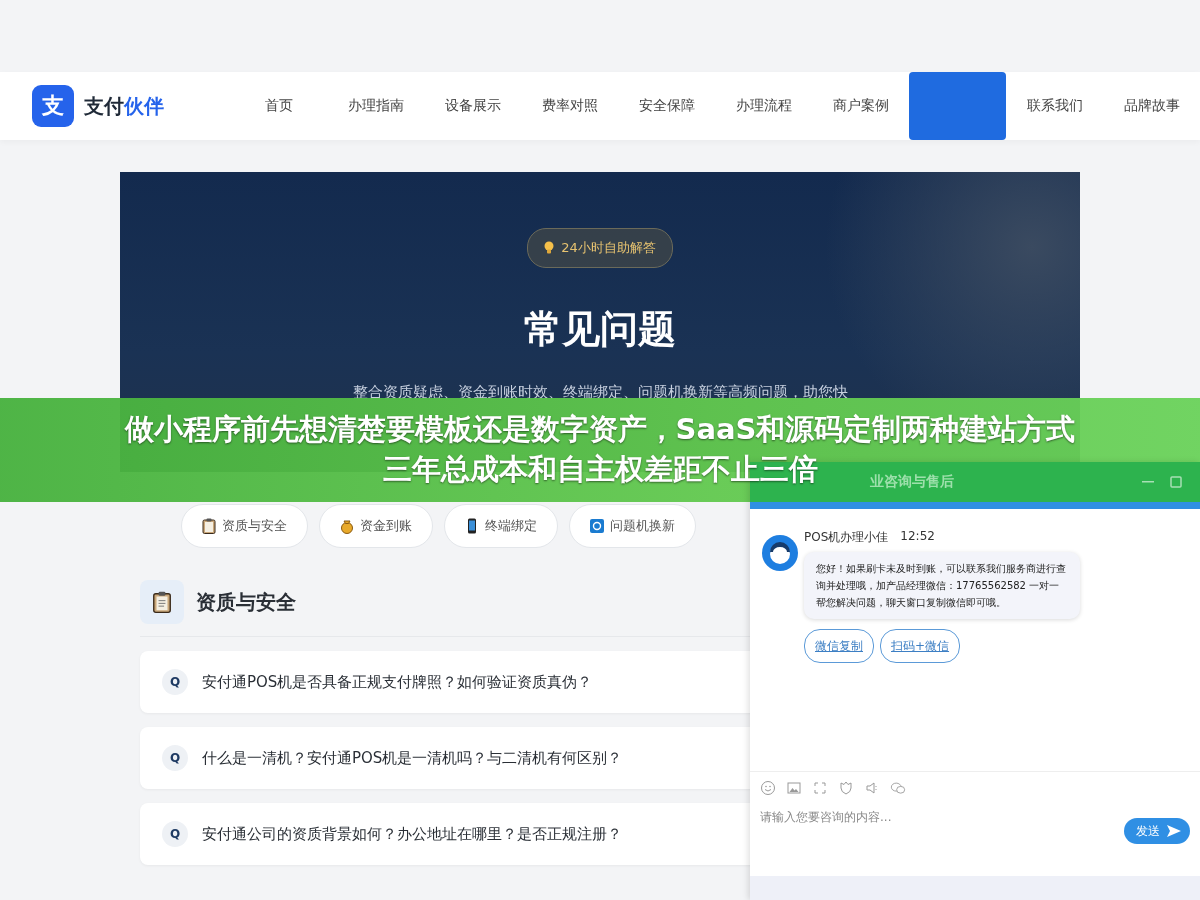 The height and width of the screenshot is (900, 1200). What do you see at coordinates (569, 106) in the screenshot?
I see `nav-link: 费率对照` at bounding box center [569, 106].